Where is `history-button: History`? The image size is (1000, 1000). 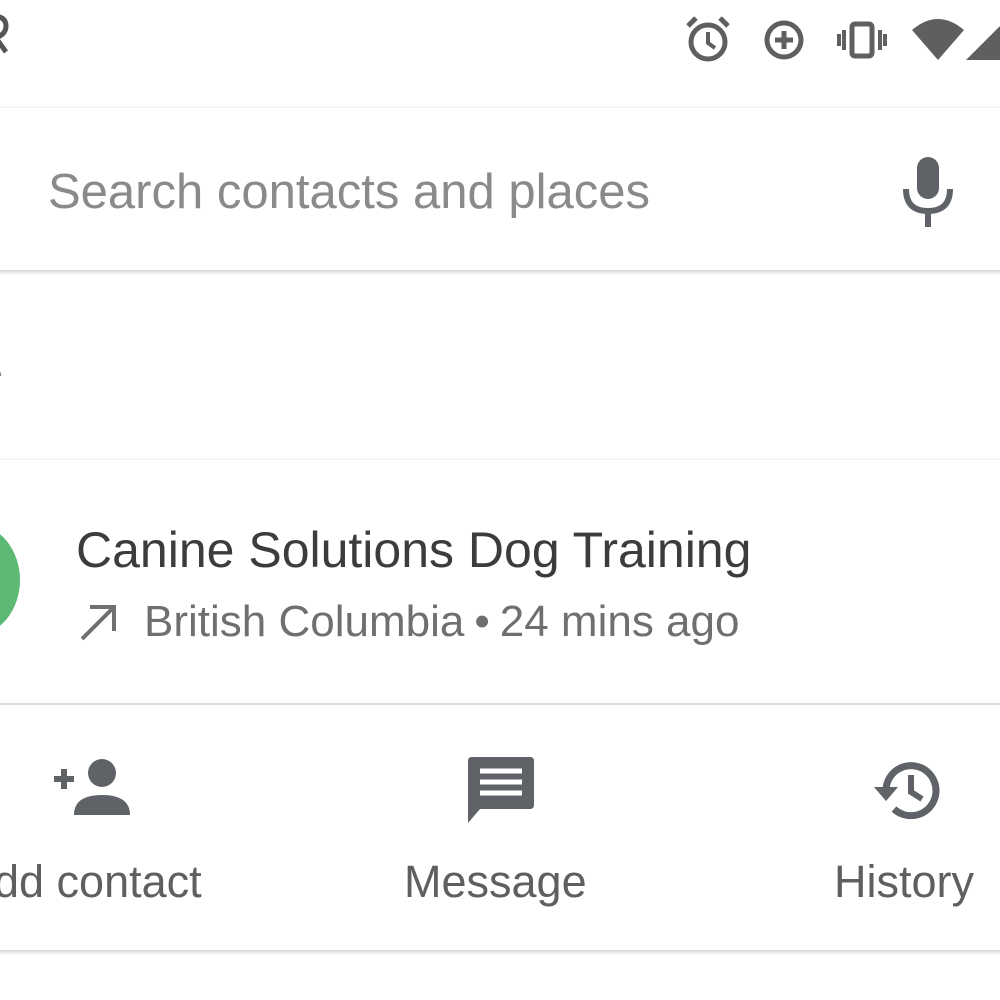 history-button: History is located at coordinates (905, 827).